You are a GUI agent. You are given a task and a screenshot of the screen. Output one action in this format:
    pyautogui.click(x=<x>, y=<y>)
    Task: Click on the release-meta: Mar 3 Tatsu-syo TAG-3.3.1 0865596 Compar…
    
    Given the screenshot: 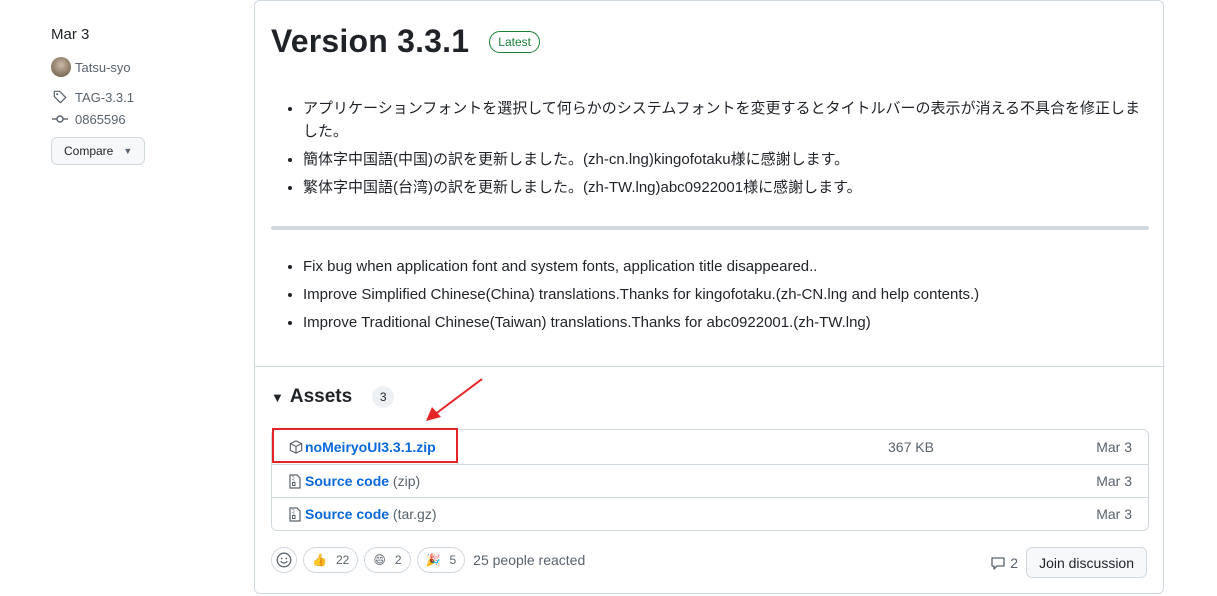 What is the action you would take?
    pyautogui.click(x=141, y=95)
    